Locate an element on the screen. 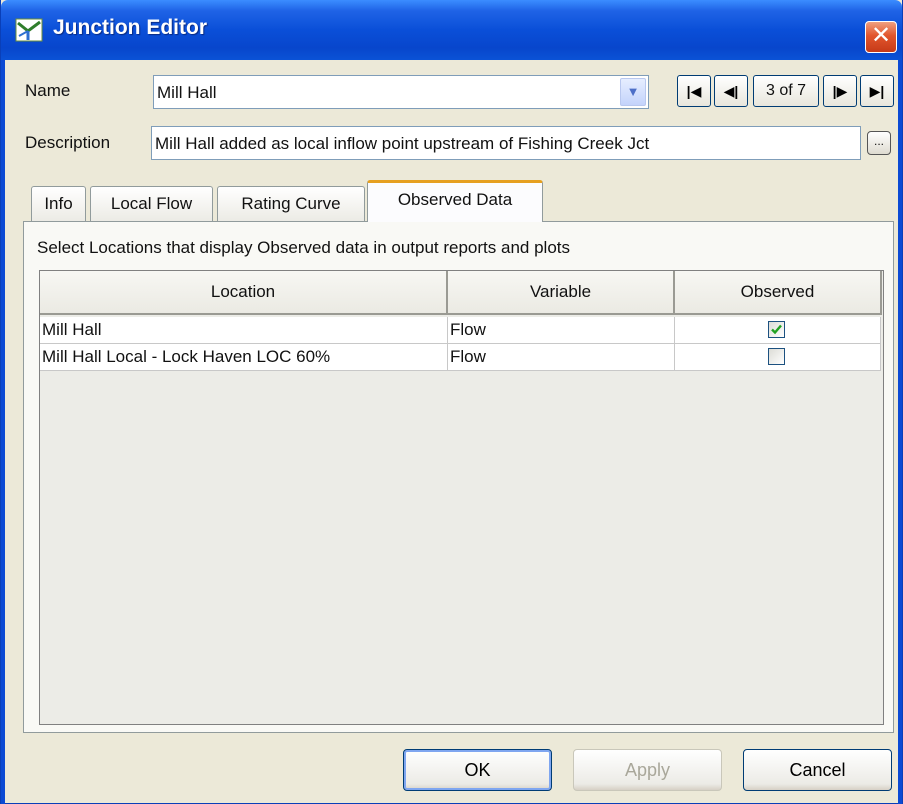 Image resolution: width=903 pixels, height=804 pixels. apply-button: Apply is located at coordinates (647, 770).